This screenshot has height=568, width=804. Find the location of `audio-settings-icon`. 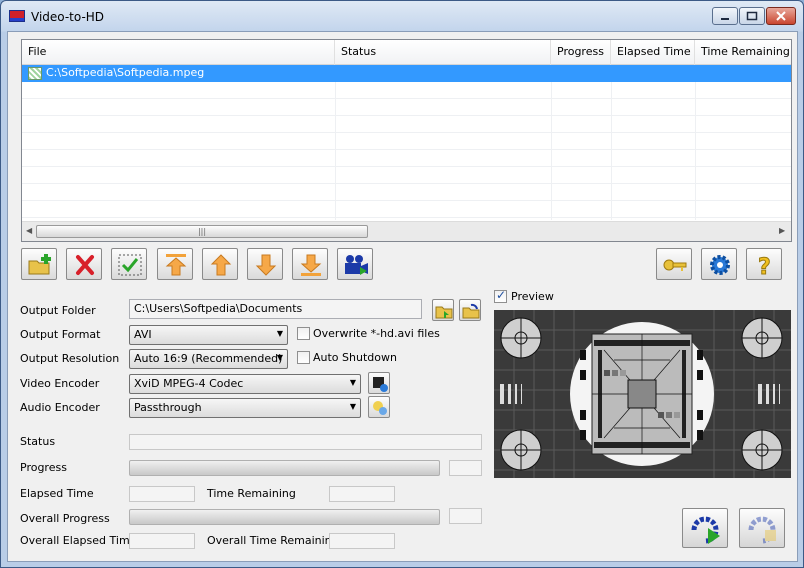

audio-settings-icon is located at coordinates (380, 408).